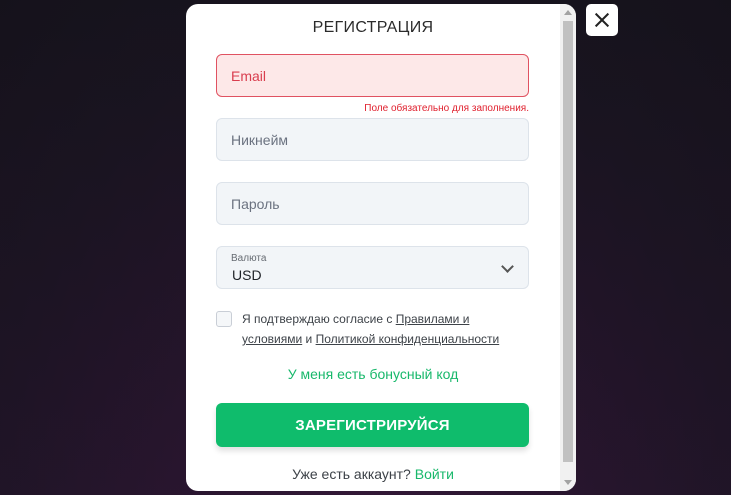  What do you see at coordinates (372, 75) in the screenshot?
I see `email-input: Email` at bounding box center [372, 75].